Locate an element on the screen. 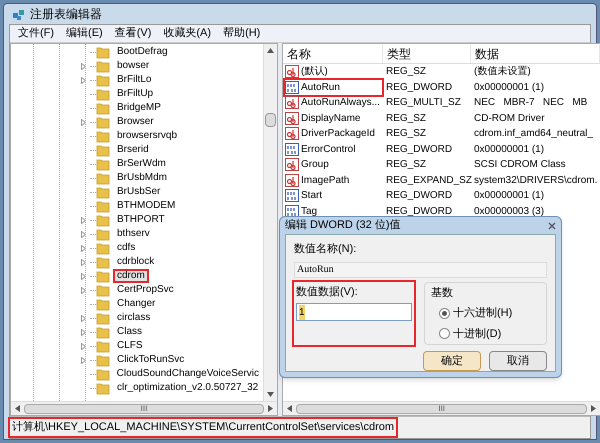 This screenshot has width=600, height=443. tree-item: bowser is located at coordinates (133, 66).